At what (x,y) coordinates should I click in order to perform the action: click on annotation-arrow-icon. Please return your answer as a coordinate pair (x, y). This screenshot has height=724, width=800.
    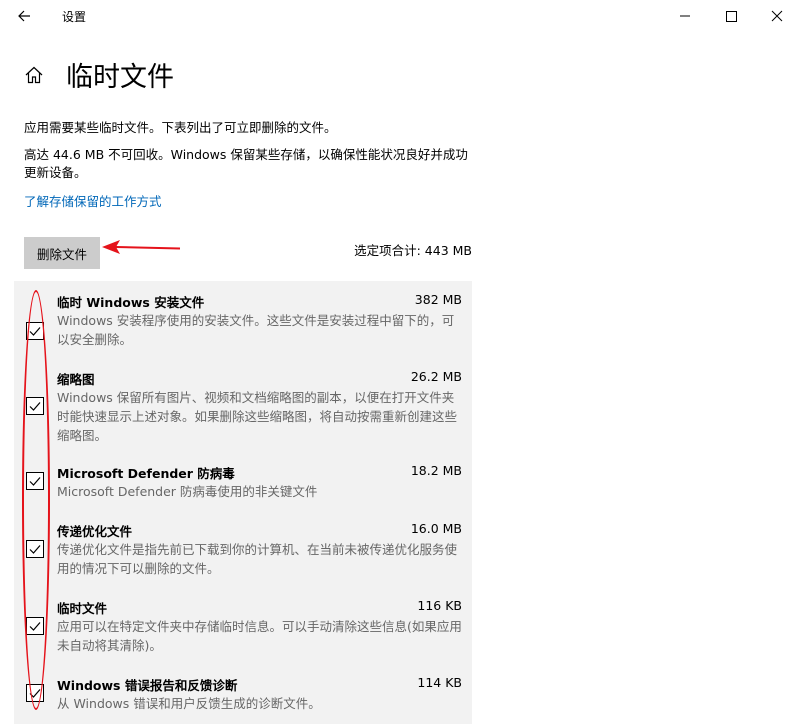
    Looking at the image, I should click on (141, 247).